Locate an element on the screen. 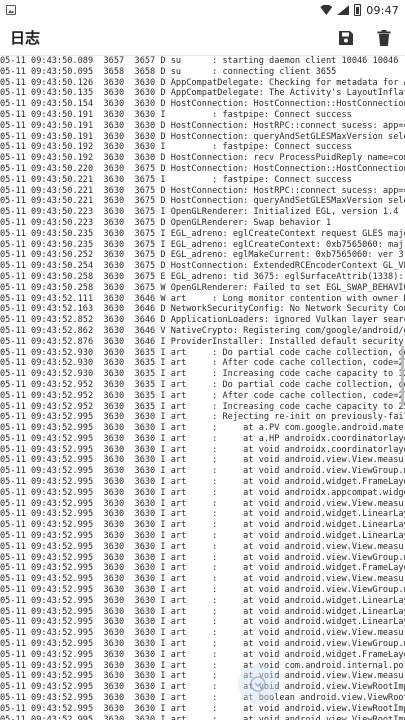 The image size is (405, 720). delete-button is located at coordinates (384, 38).